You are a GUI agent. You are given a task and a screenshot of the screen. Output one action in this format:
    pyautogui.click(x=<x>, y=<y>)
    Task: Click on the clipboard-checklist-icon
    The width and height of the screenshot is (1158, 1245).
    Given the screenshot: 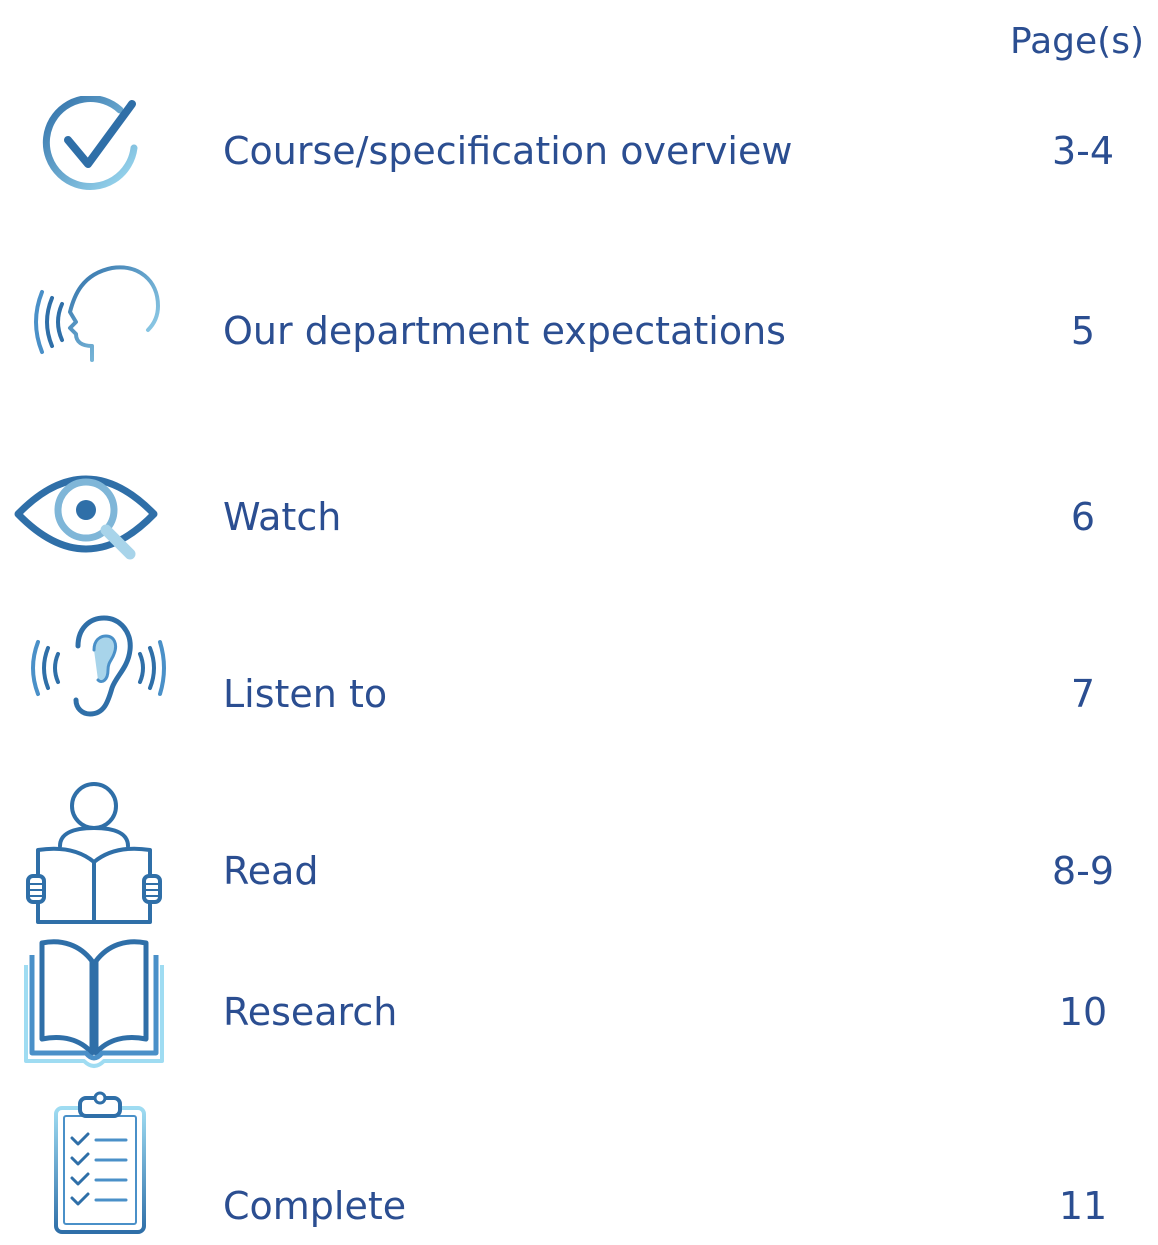 What is the action you would take?
    pyautogui.click(x=100, y=1162)
    